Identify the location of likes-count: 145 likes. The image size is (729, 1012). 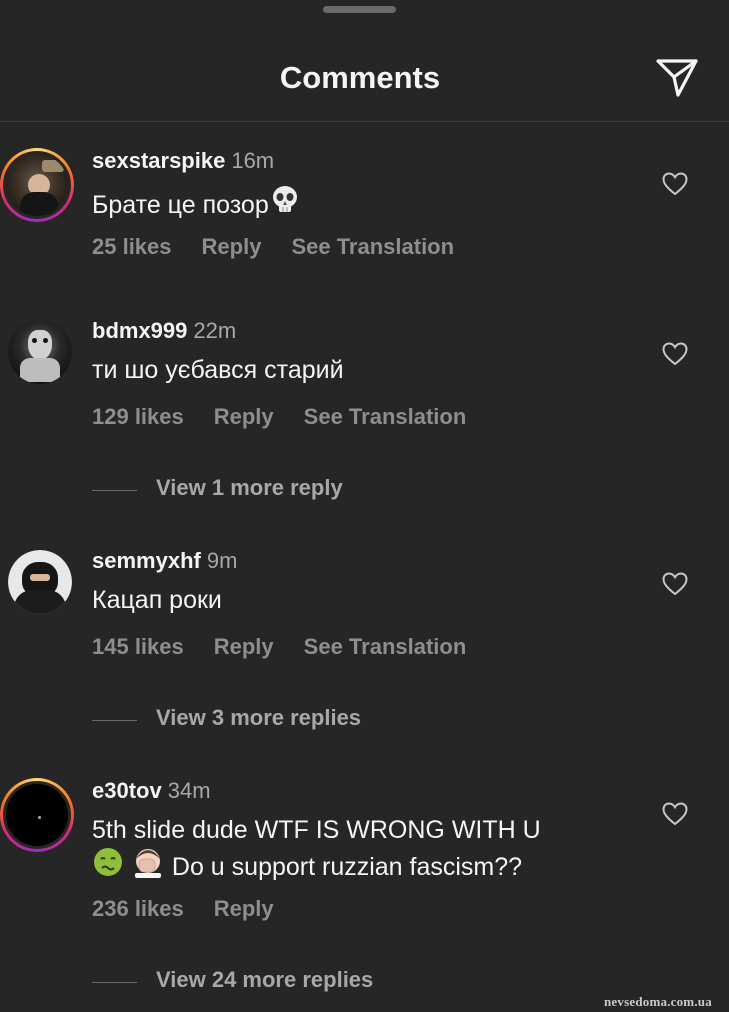
(138, 646).